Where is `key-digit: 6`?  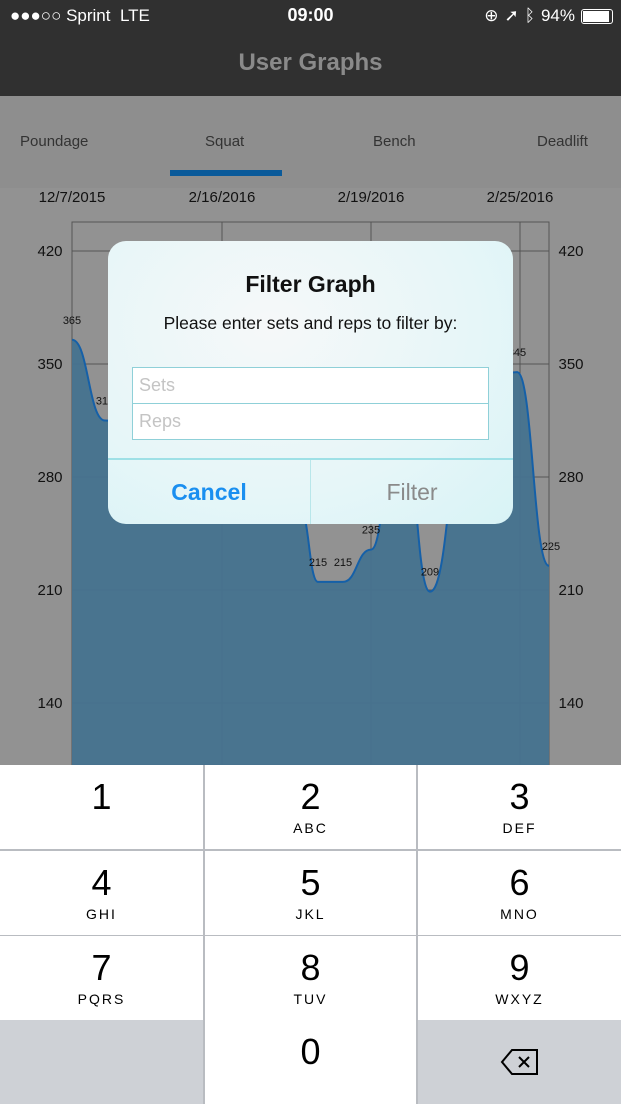 key-digit: 6 is located at coordinates (519, 882).